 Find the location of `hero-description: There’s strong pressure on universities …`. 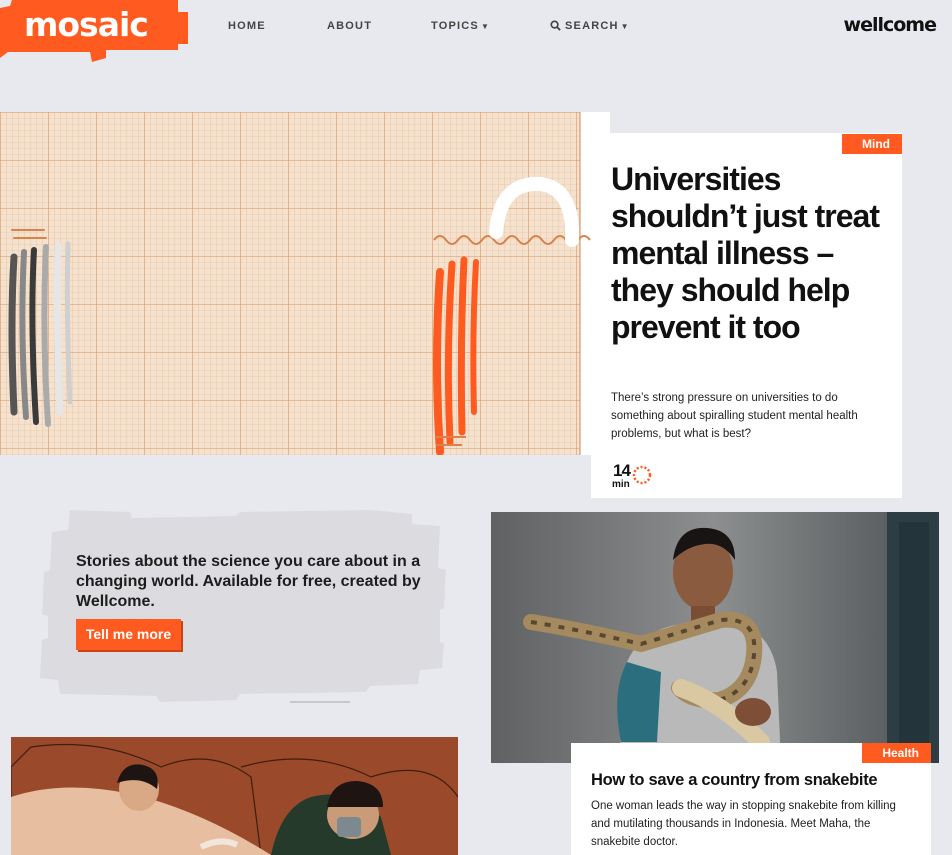

hero-description: There’s strong pressure on universities … is located at coordinates (734, 416).